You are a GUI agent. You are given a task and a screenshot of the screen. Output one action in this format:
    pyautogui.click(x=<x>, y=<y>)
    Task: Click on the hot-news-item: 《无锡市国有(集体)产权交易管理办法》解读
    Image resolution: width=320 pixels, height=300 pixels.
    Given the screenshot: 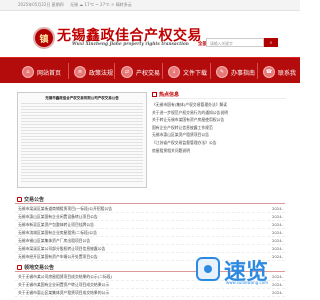 What is the action you would take?
    pyautogui.click(x=219, y=105)
    